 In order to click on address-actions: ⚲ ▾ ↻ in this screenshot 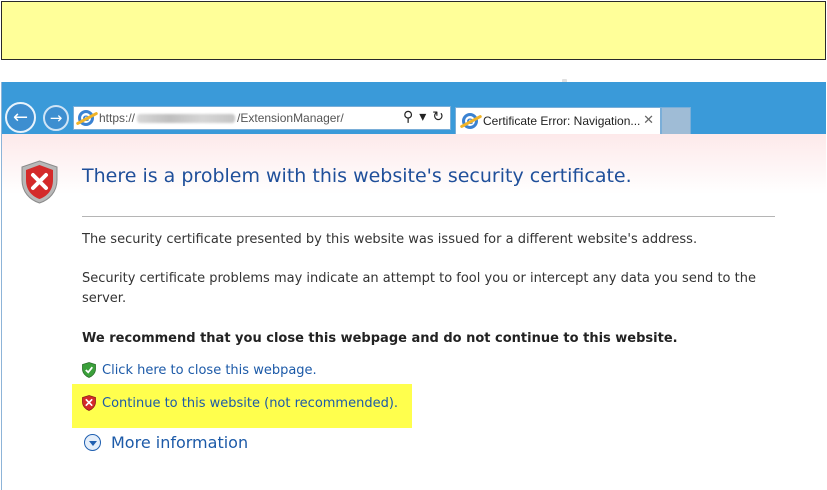, I will do `click(423, 117)`.